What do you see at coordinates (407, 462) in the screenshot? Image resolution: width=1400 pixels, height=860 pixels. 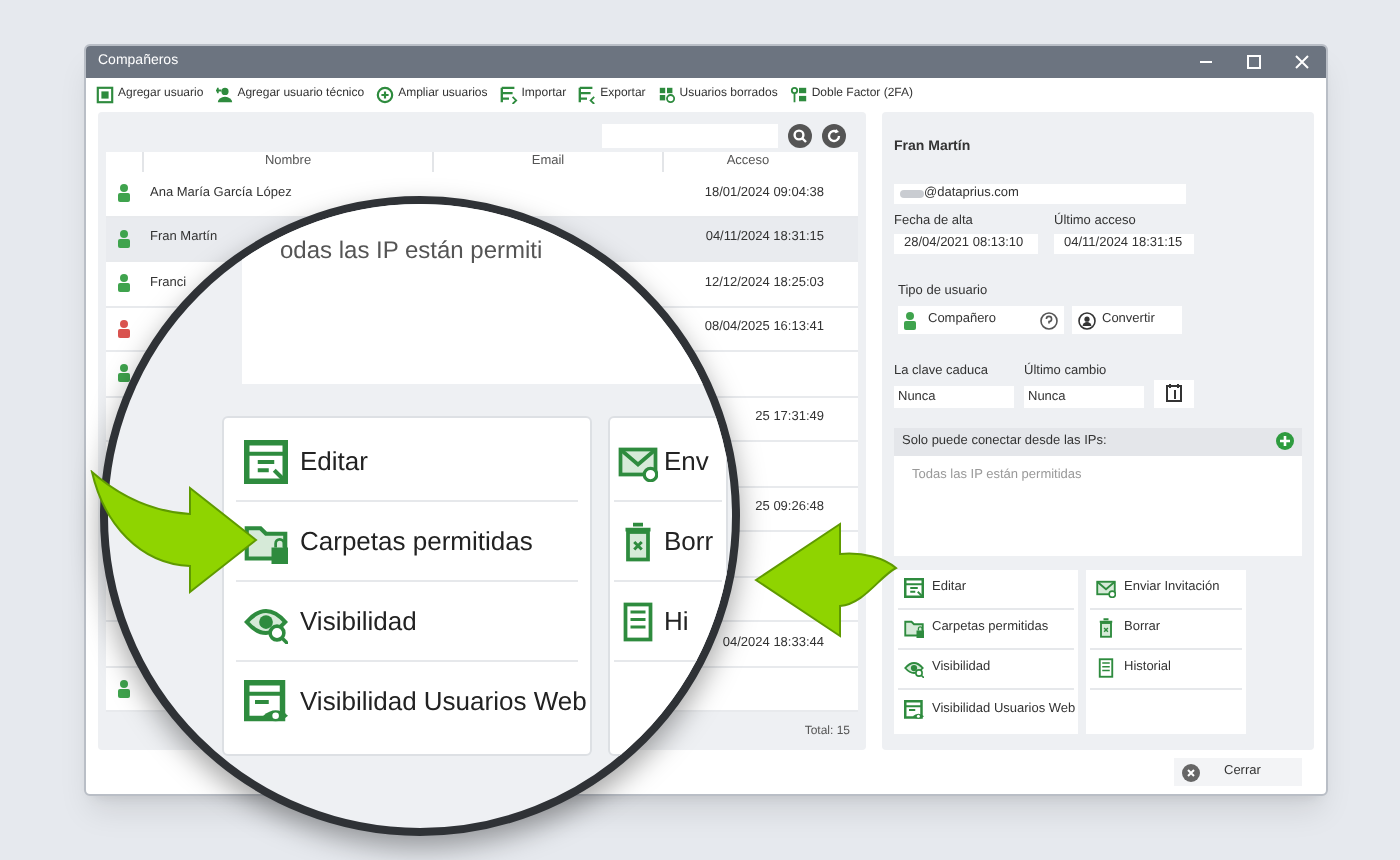 I see `action-item: Editar` at bounding box center [407, 462].